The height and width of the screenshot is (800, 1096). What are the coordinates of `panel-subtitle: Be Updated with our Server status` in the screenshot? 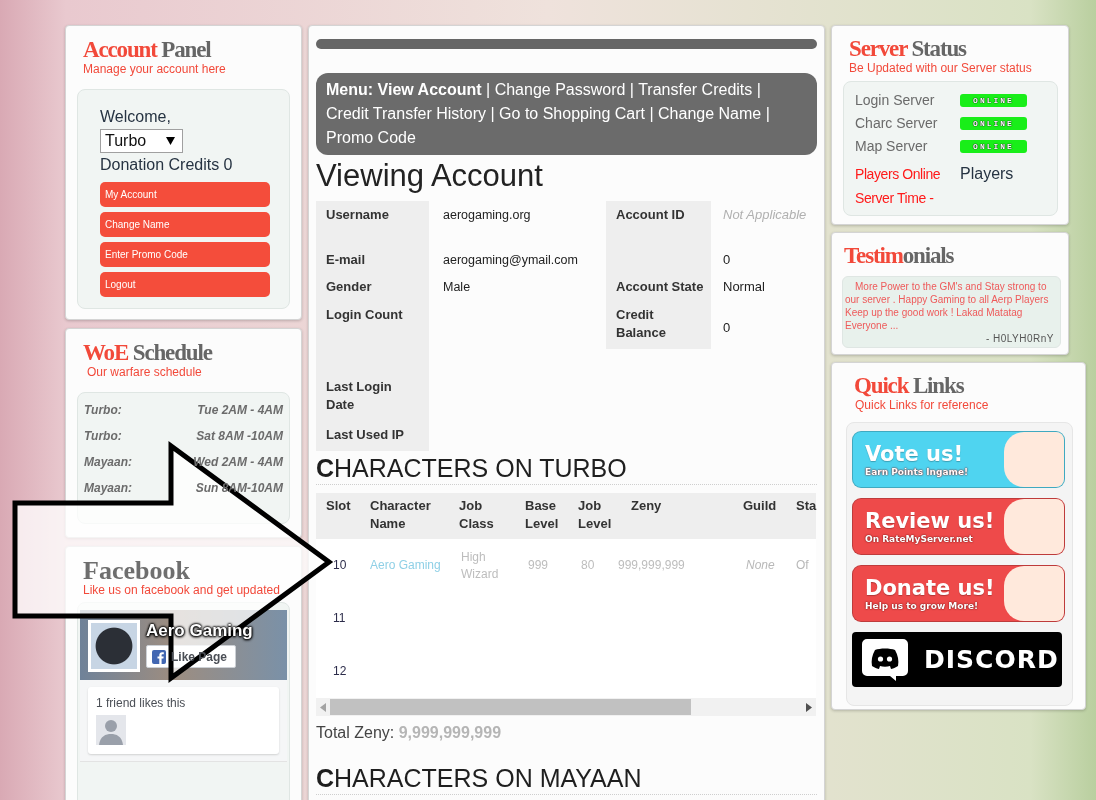 It's located at (940, 68).